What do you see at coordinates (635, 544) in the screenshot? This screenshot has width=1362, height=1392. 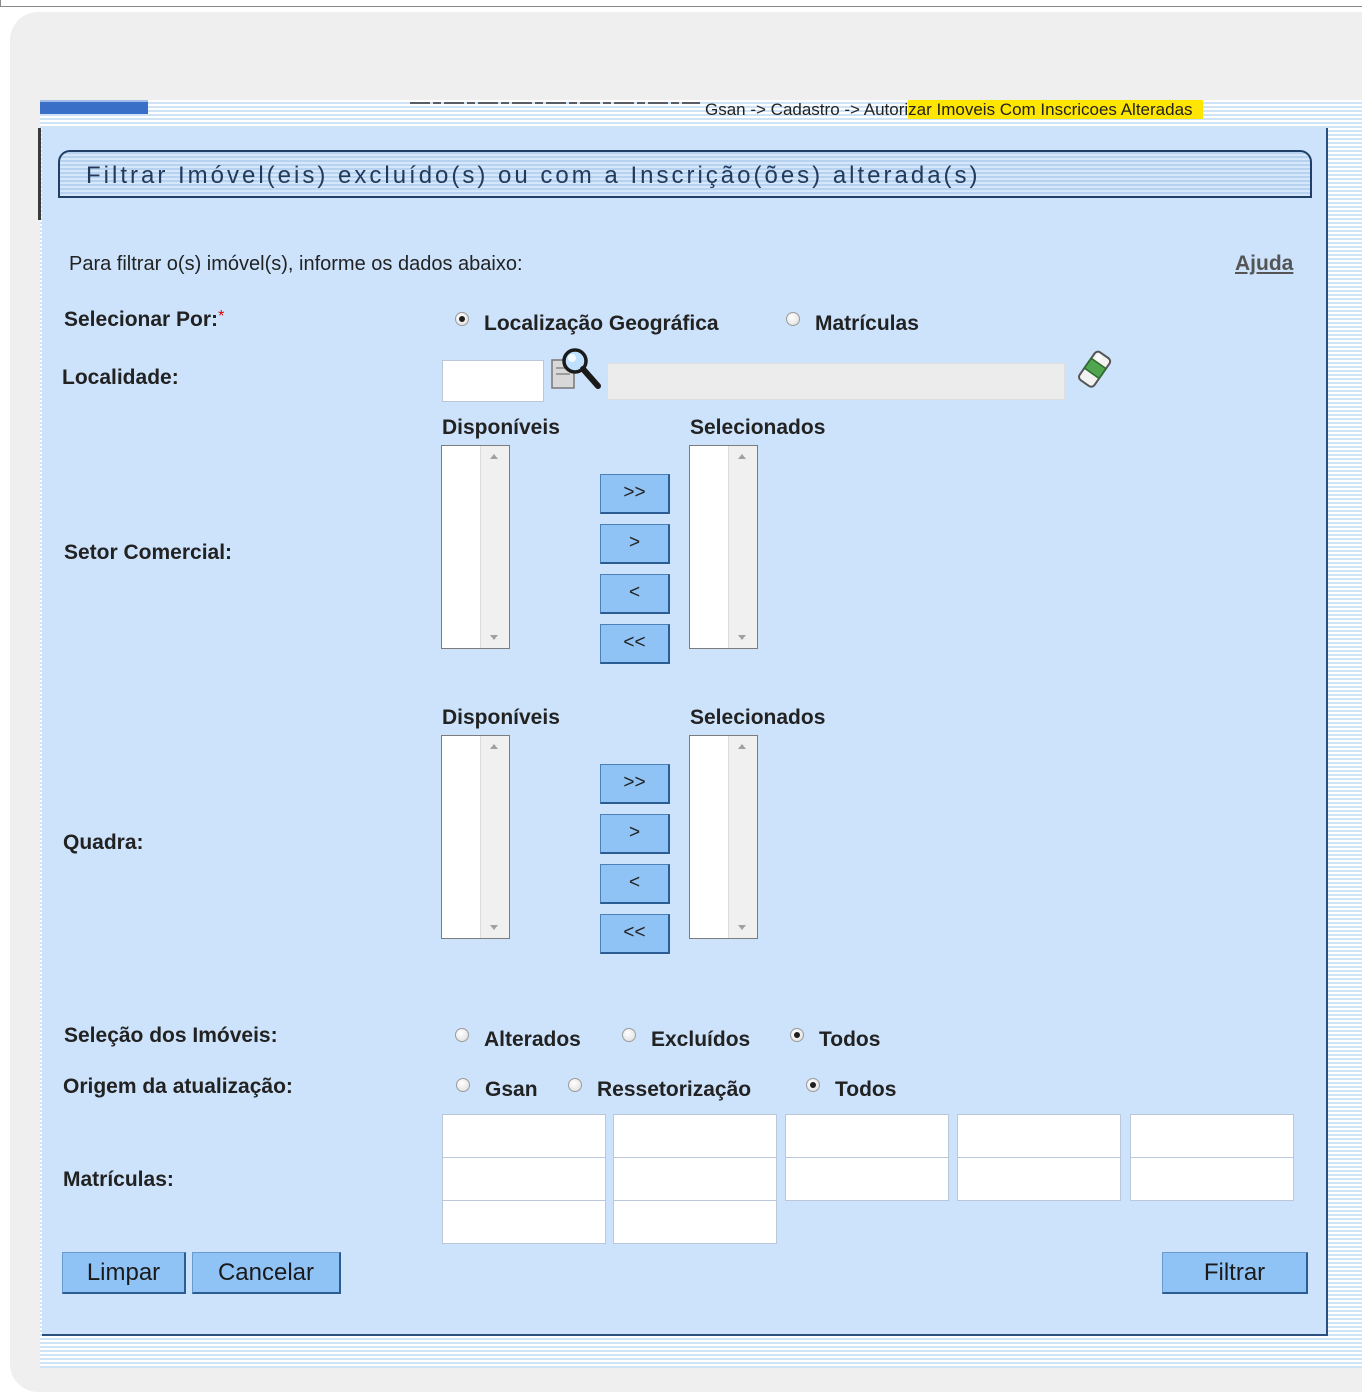 I see `setor-add-button: >` at bounding box center [635, 544].